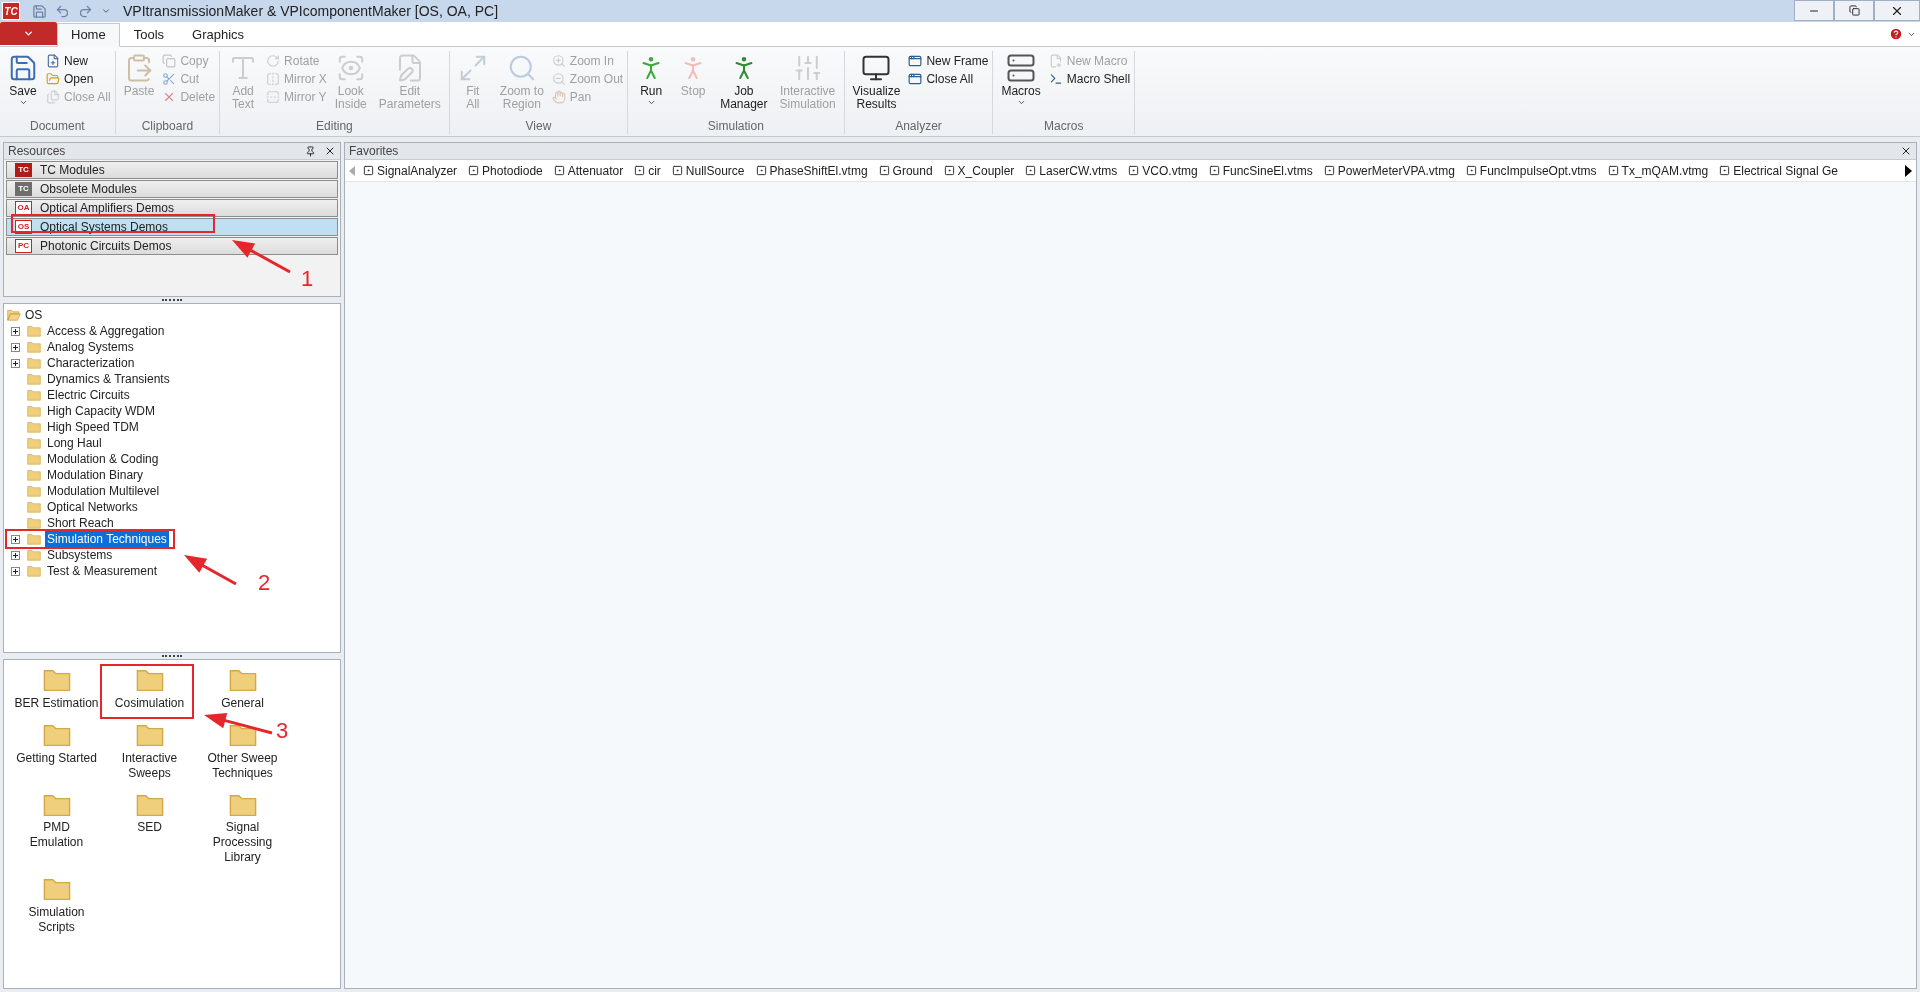 The image size is (1920, 992). What do you see at coordinates (39, 11) in the screenshot?
I see `save-icon` at bounding box center [39, 11].